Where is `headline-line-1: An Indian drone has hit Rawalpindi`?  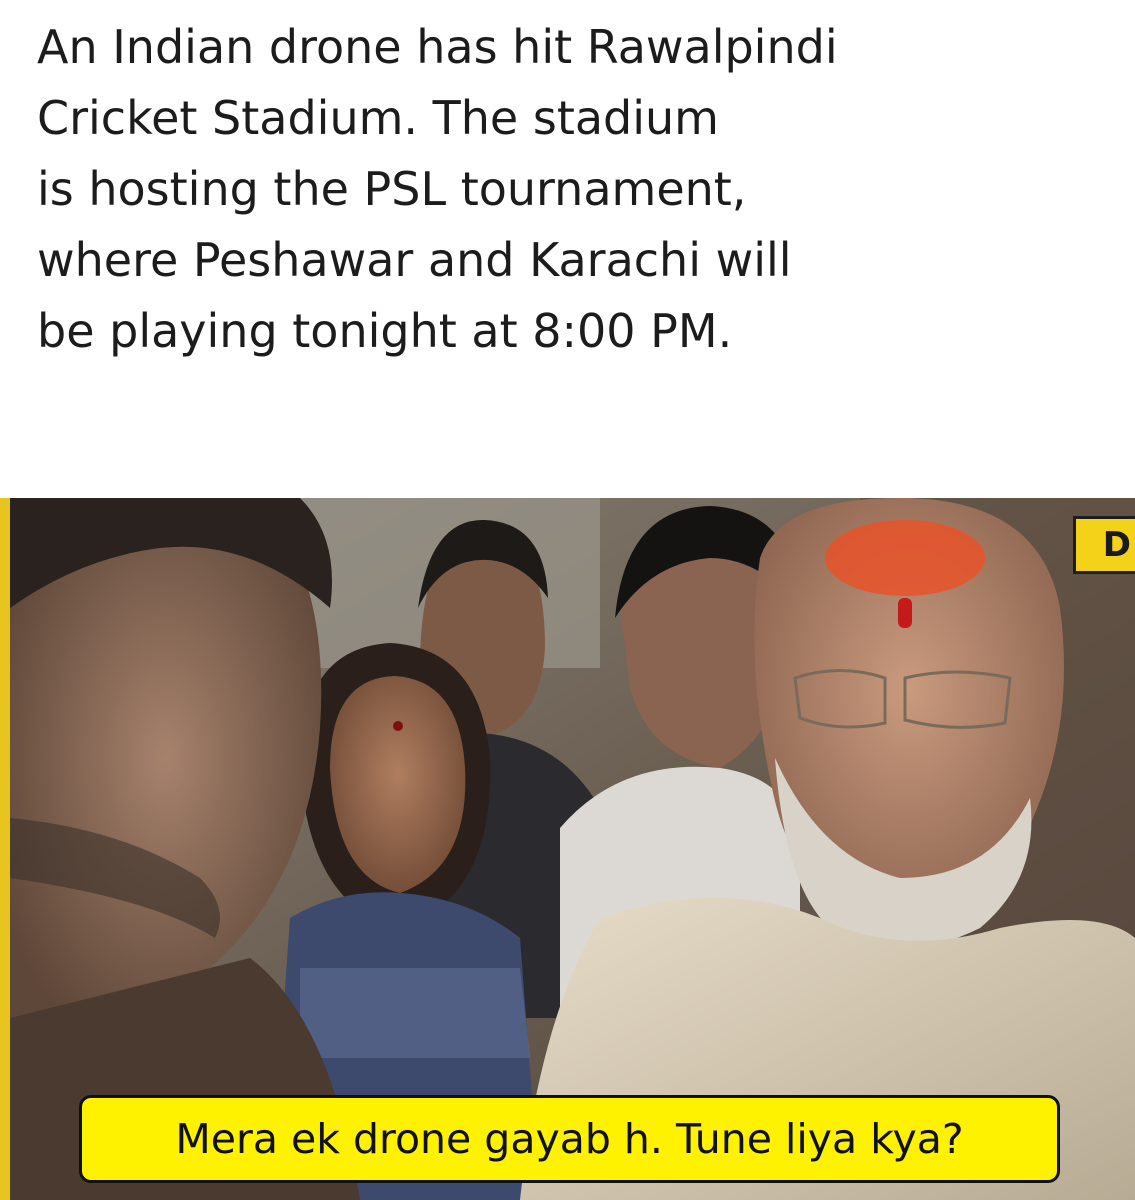 headline-line-1: An Indian drone has hit Rawalpindi is located at coordinates (437, 47).